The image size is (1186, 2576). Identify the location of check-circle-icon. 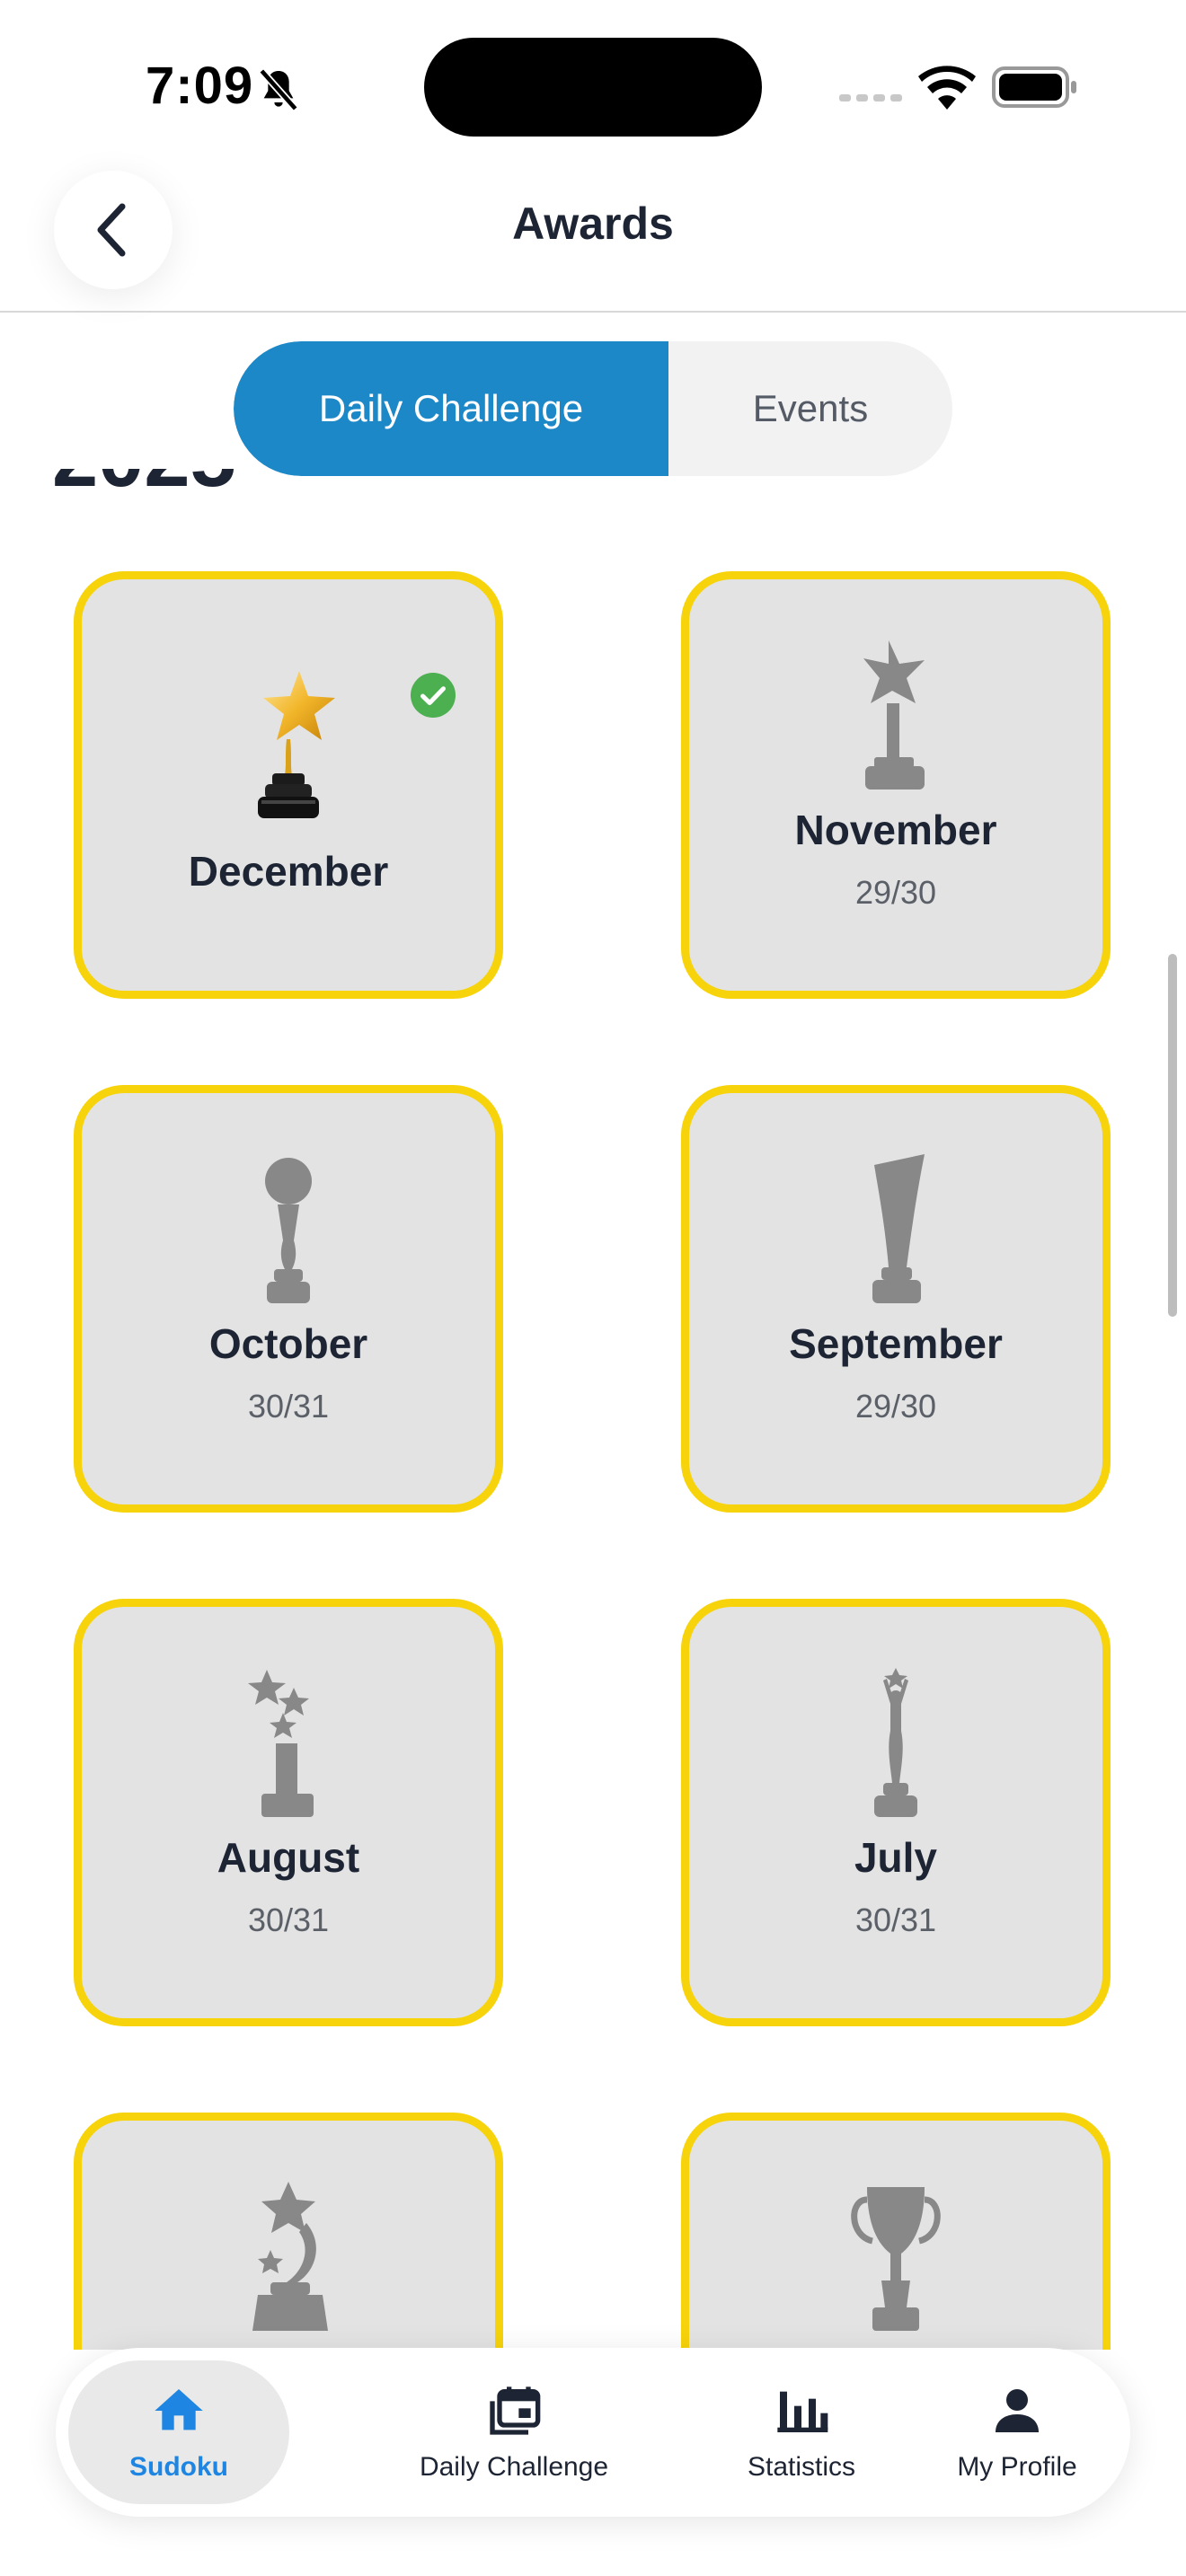
(433, 695).